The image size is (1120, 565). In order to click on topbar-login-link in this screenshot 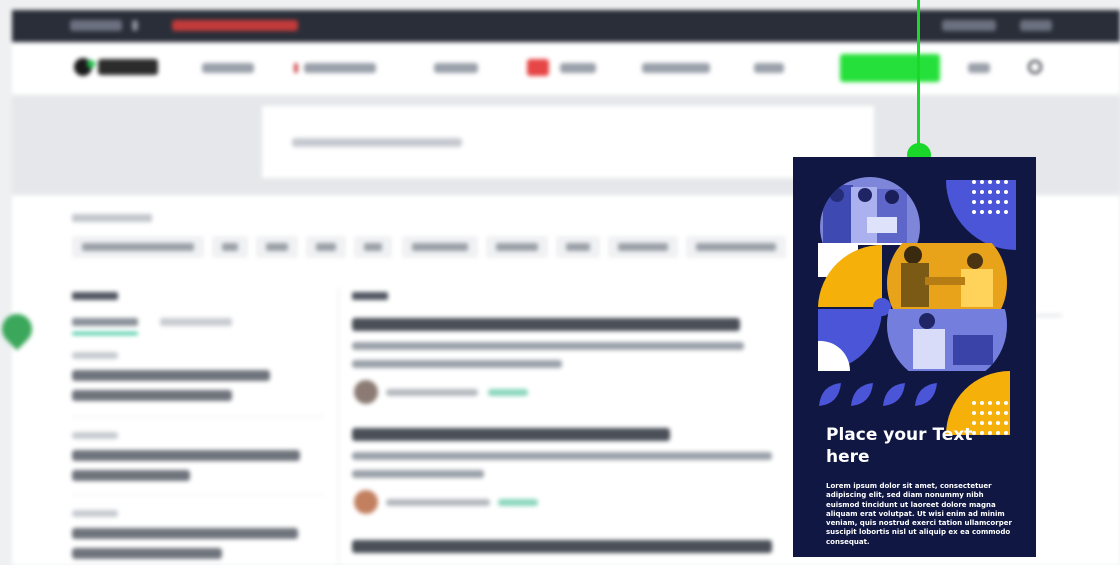, I will do `click(1036, 25)`.